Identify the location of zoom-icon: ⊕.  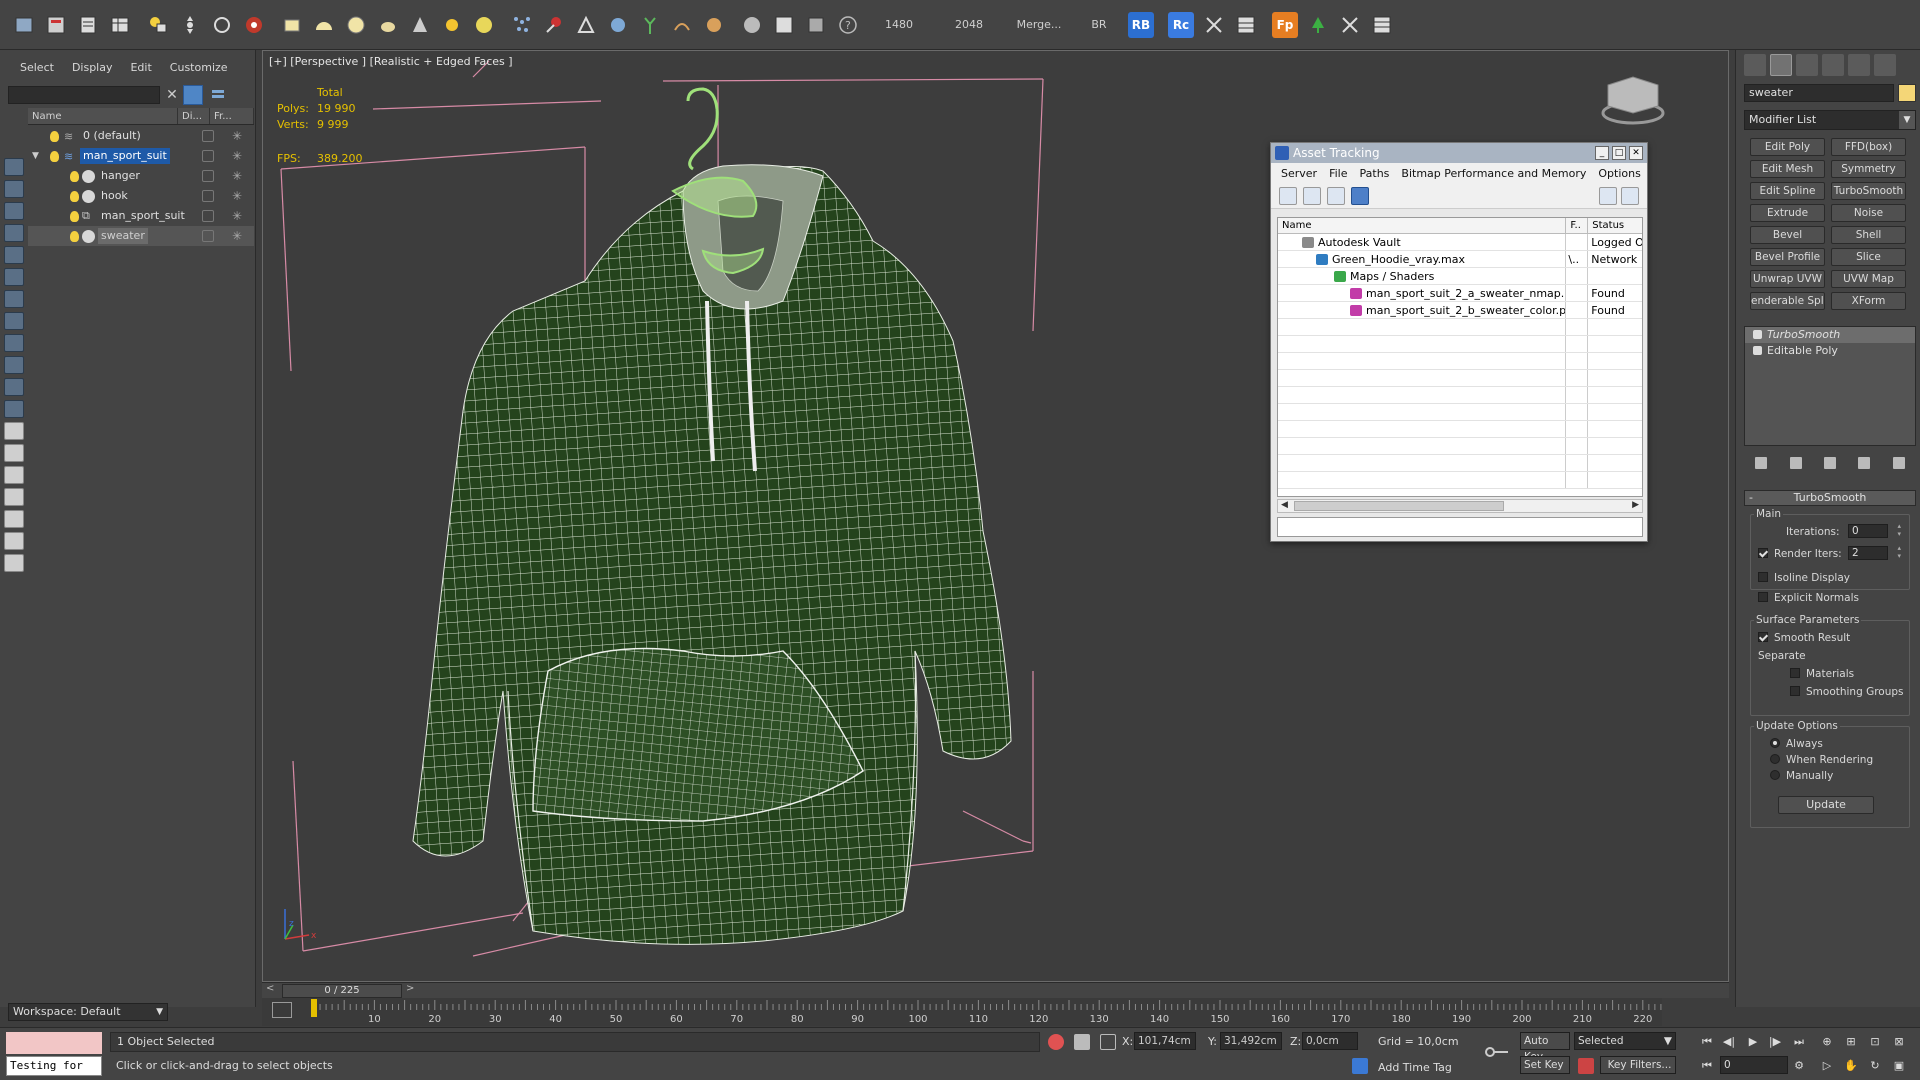
(1827, 1042).